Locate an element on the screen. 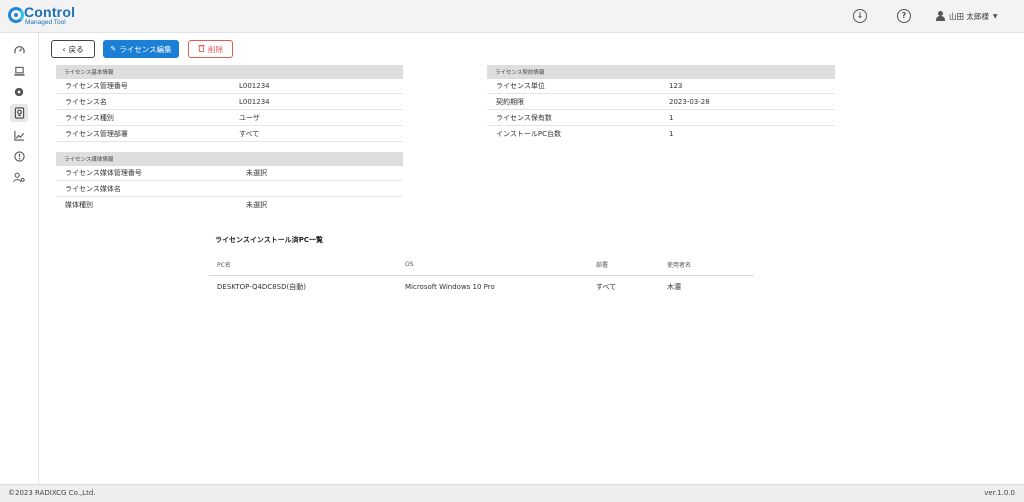  table-row: ライセンス単位 123 is located at coordinates (661, 86).